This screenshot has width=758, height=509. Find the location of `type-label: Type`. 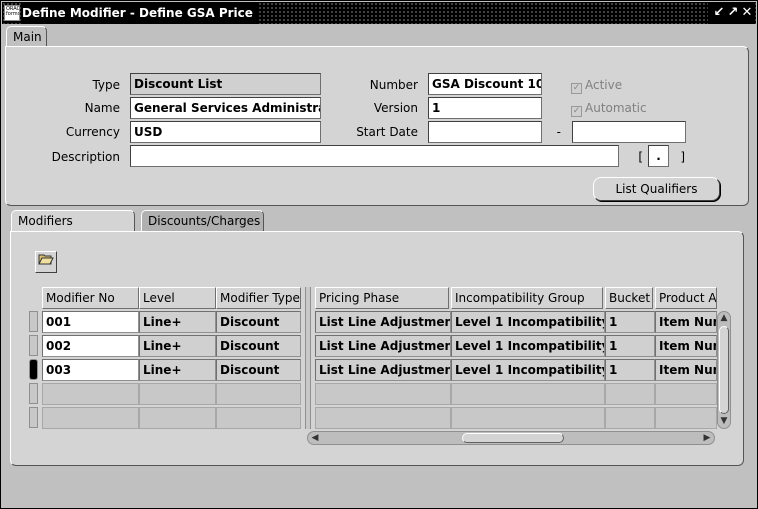

type-label: Type is located at coordinates (106, 85).